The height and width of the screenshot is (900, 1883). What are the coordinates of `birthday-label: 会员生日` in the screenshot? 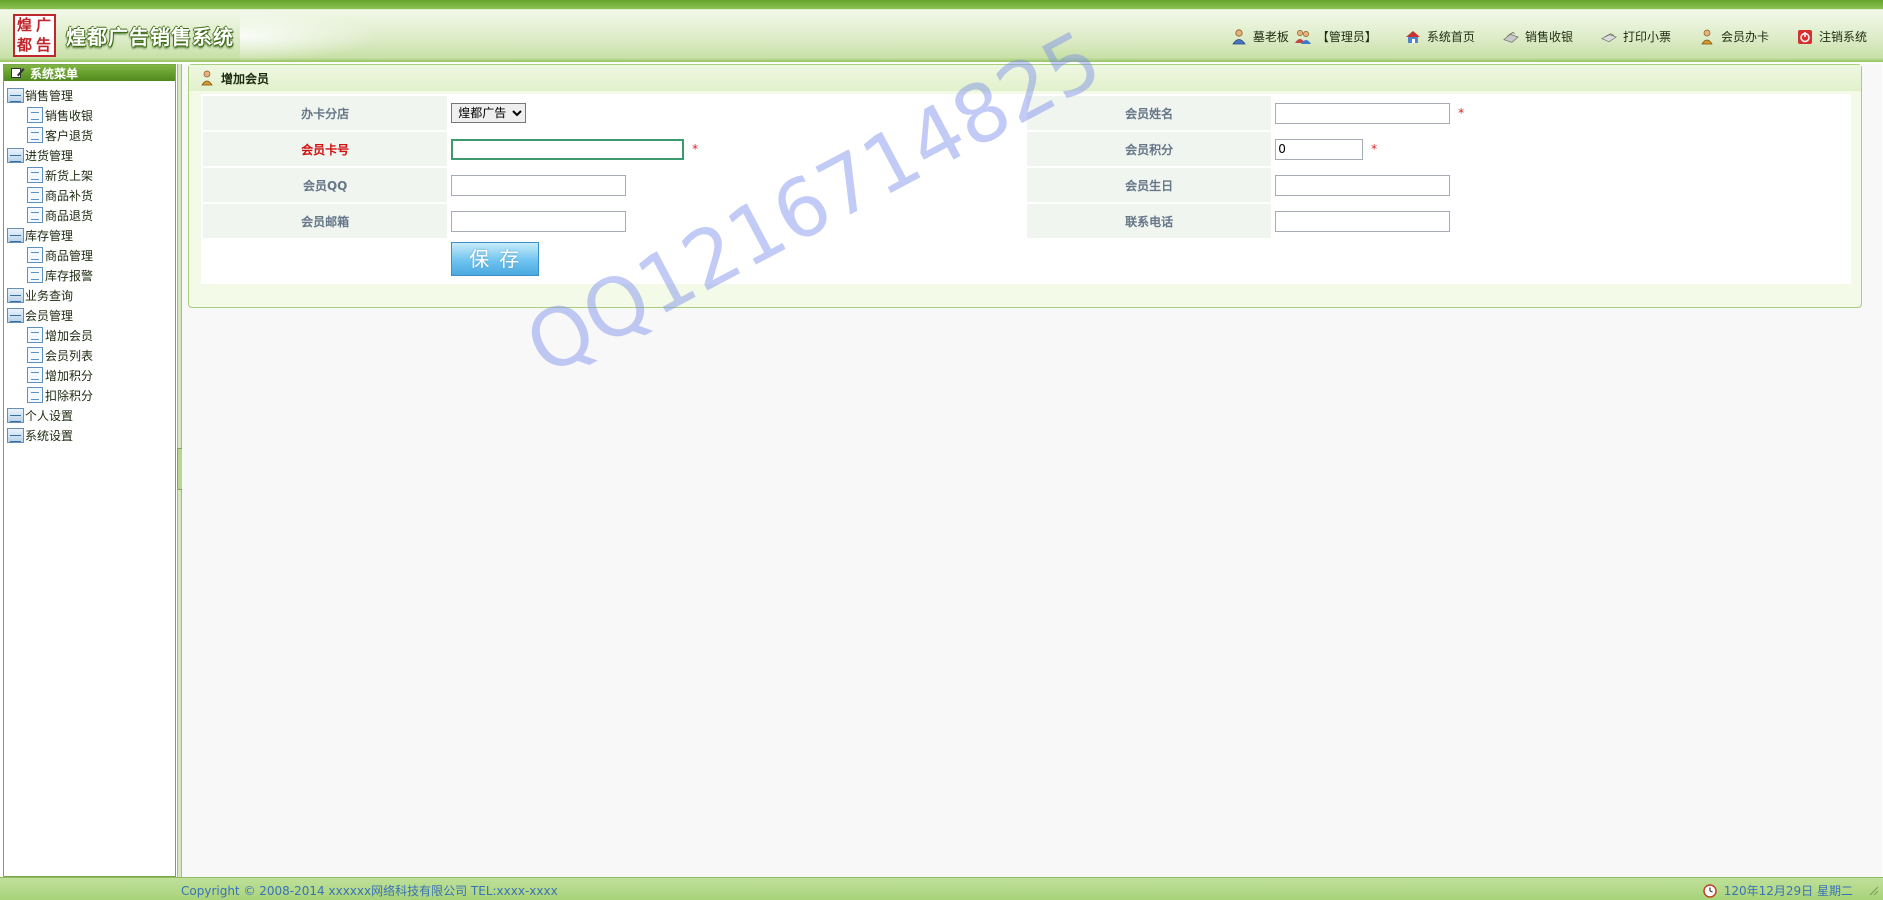 It's located at (1149, 185).